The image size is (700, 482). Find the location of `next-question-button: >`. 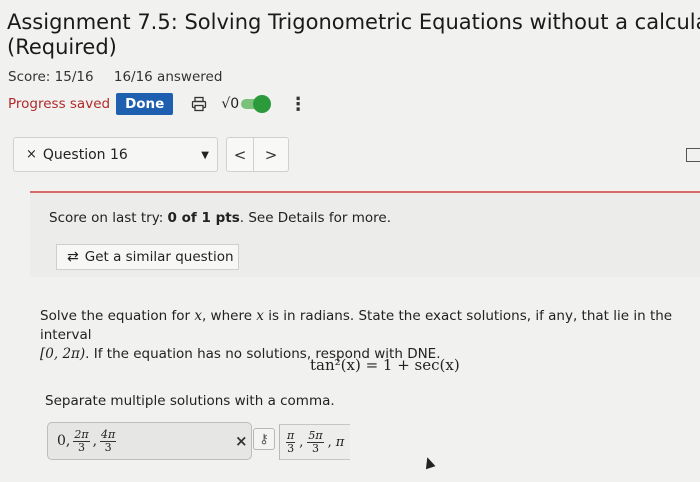

next-question-button: > is located at coordinates (271, 154).